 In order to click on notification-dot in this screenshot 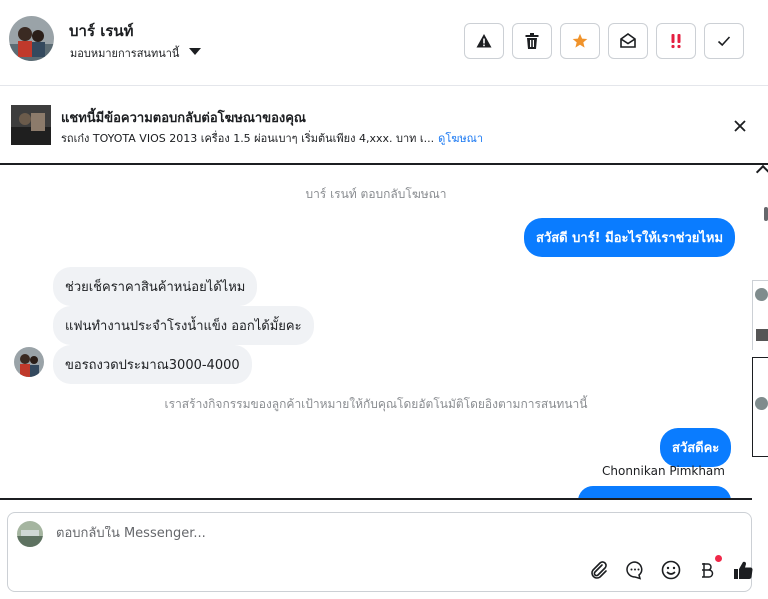, I will do `click(718, 558)`.